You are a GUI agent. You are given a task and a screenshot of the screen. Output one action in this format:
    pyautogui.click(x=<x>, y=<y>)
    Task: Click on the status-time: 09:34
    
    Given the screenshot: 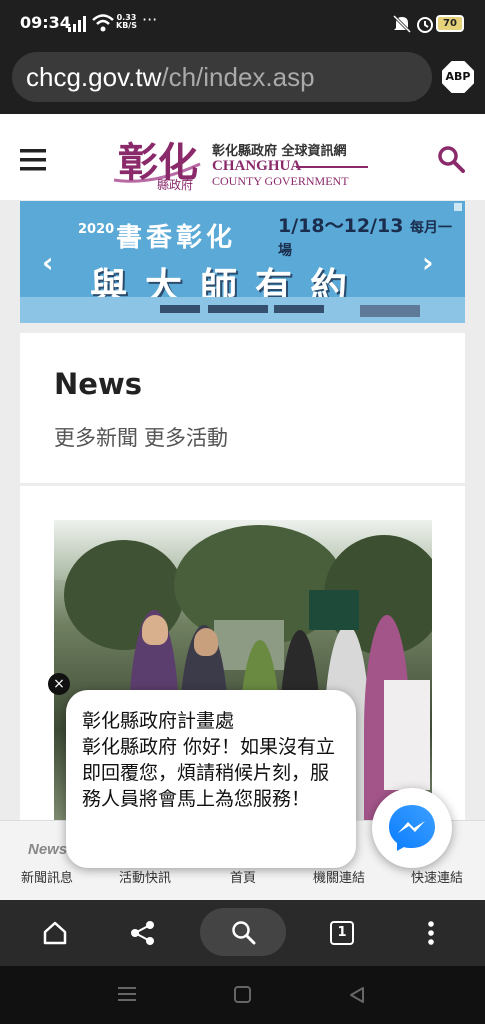 What is the action you would take?
    pyautogui.click(x=45, y=22)
    